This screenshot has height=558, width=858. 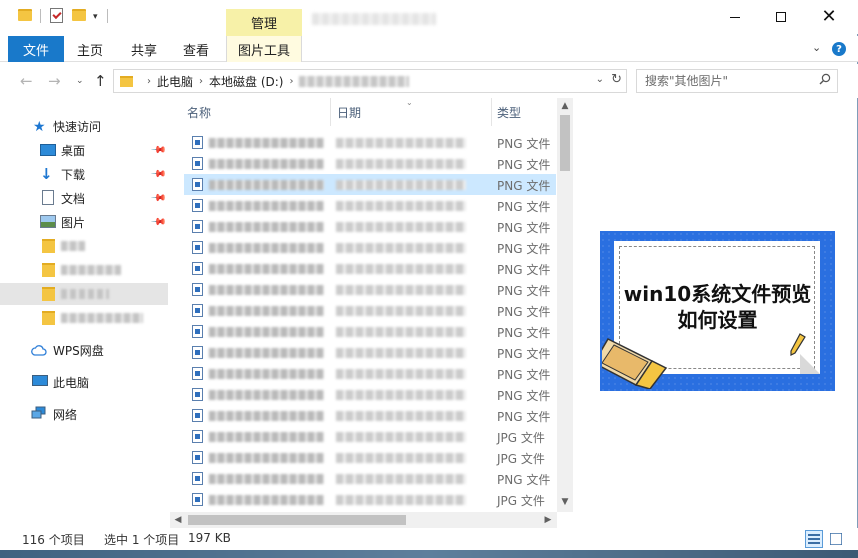 What do you see at coordinates (814, 539) in the screenshot?
I see `details-view-button` at bounding box center [814, 539].